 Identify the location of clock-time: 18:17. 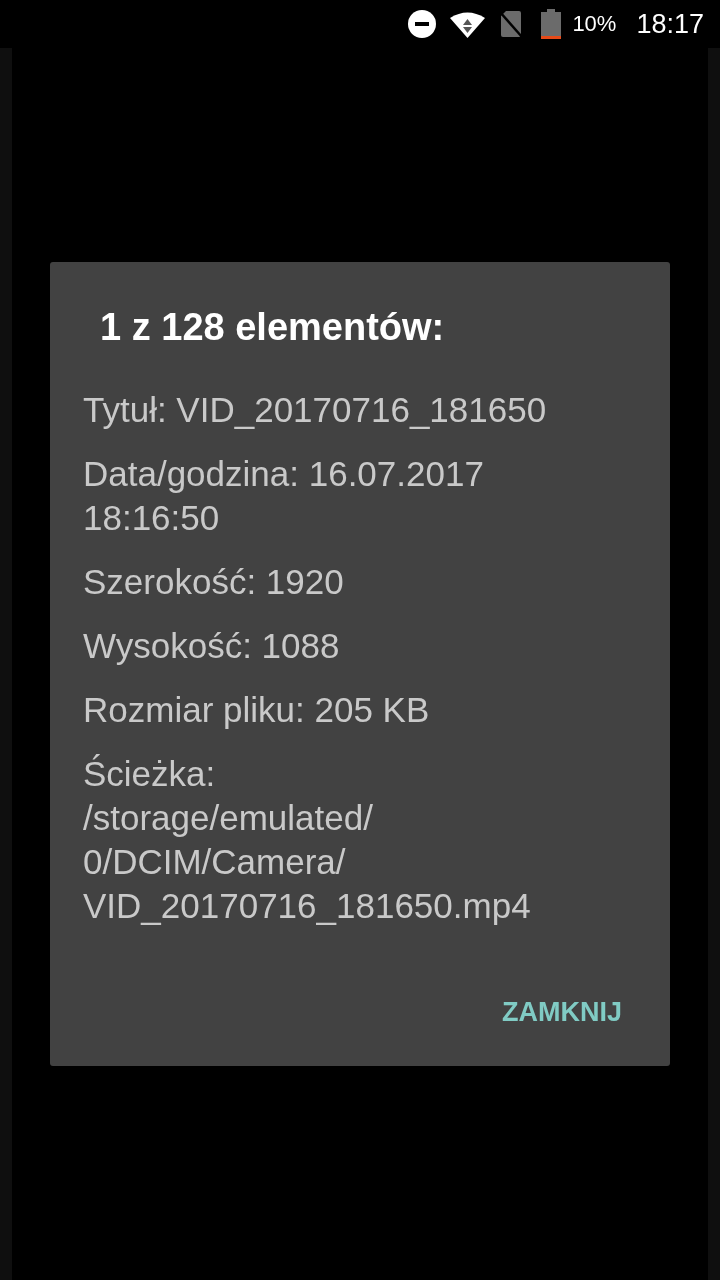
(670, 24).